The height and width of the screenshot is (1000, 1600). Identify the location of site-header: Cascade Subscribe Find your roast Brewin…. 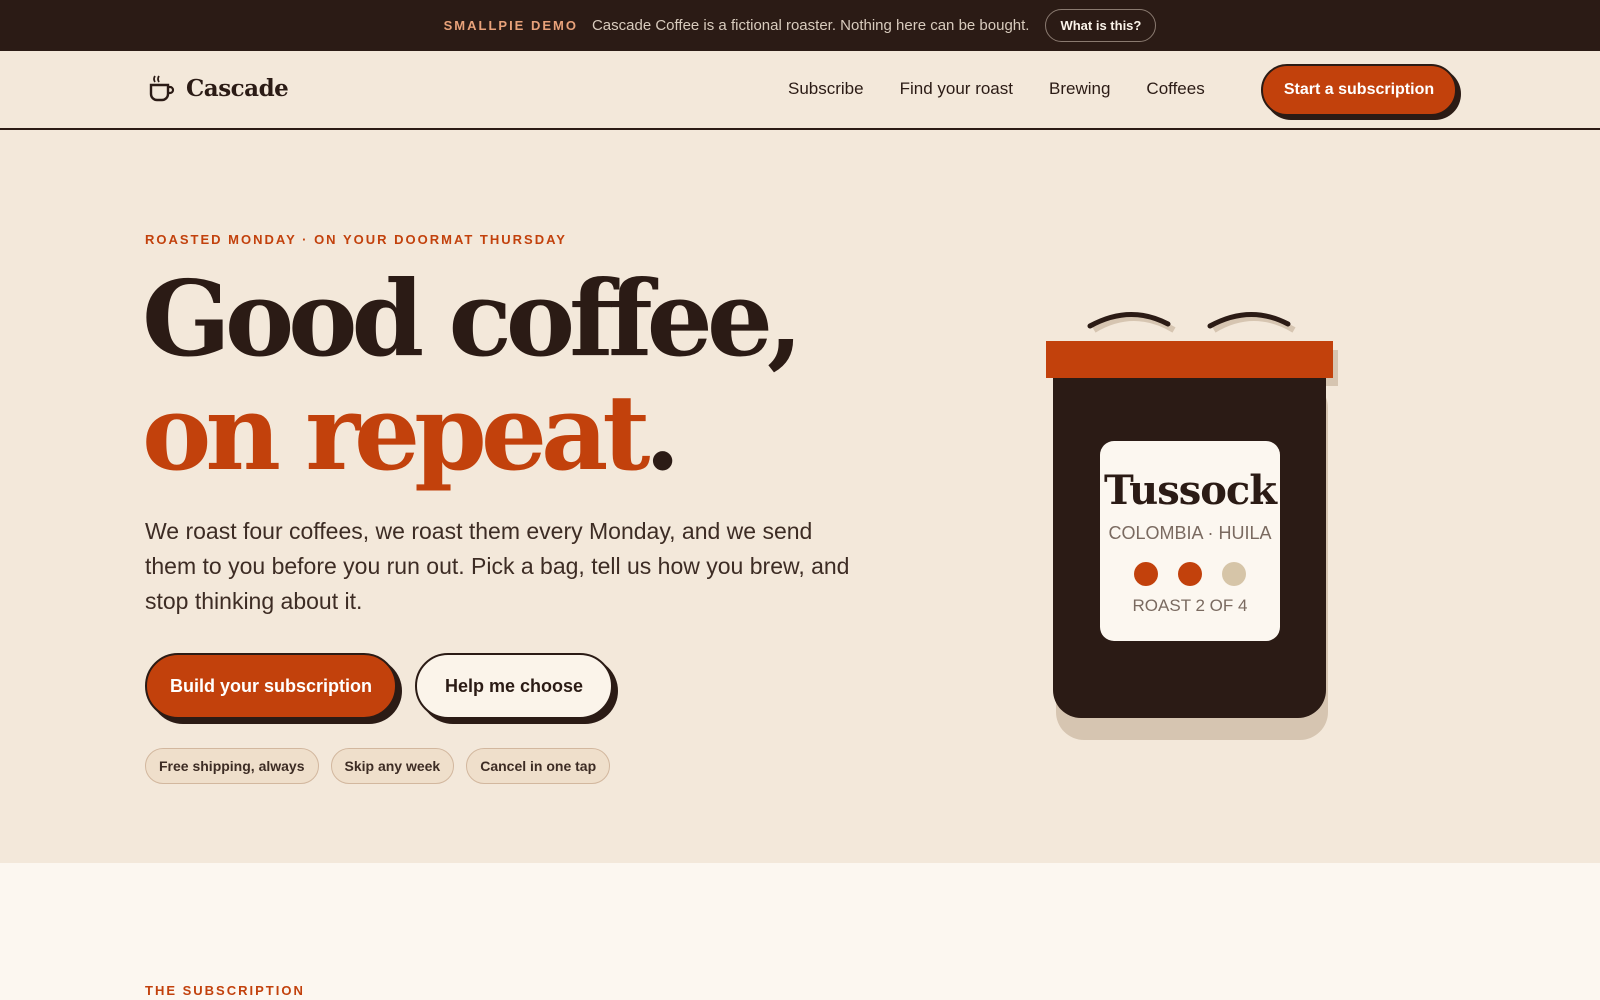
(800, 90).